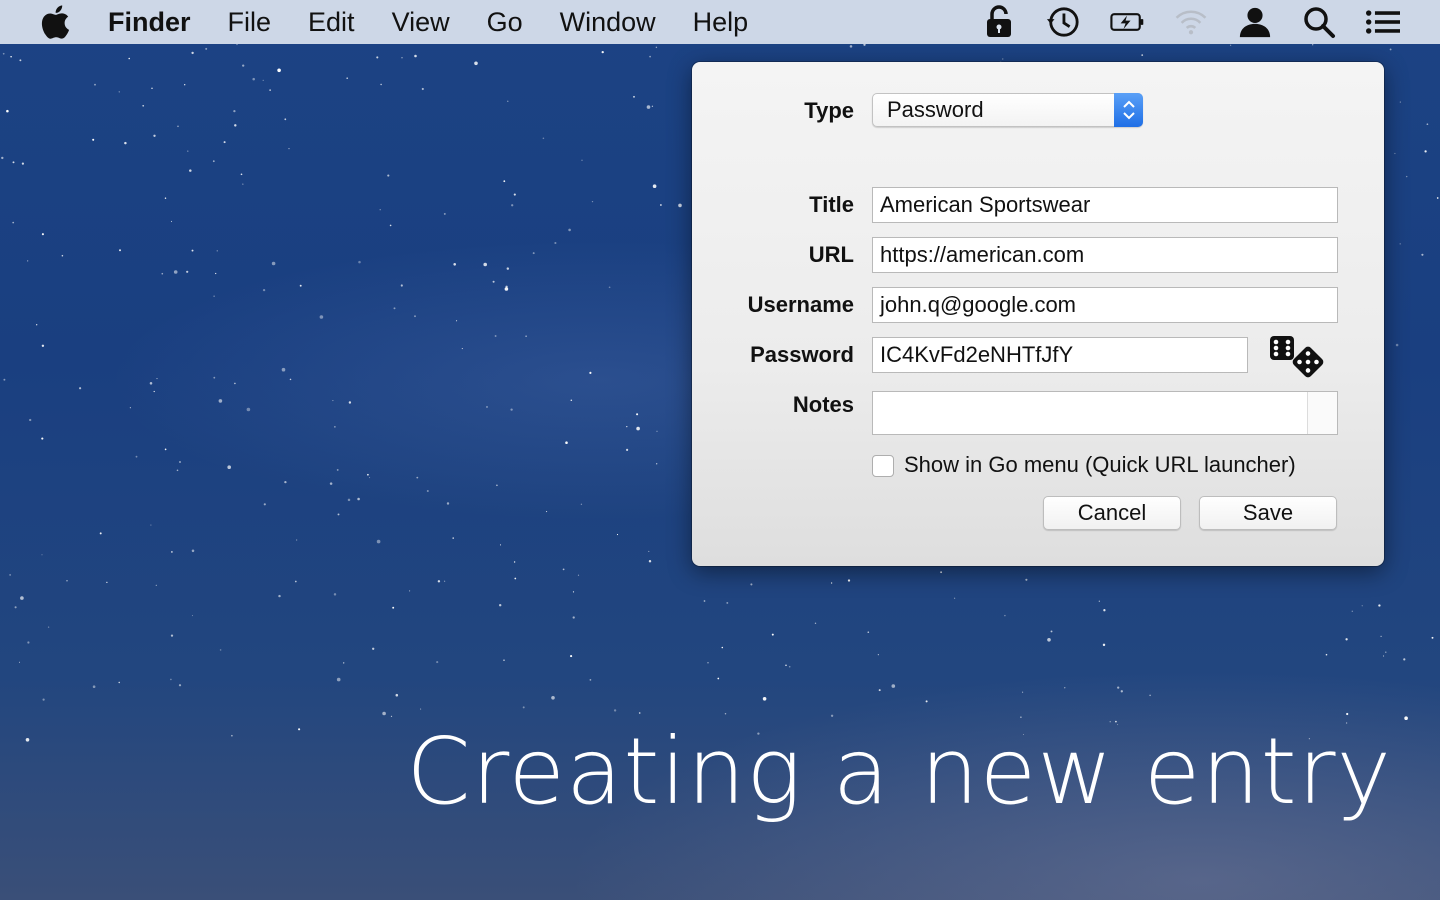 This screenshot has height=900, width=1440. What do you see at coordinates (149, 22) in the screenshot?
I see `menu-finder: Finder` at bounding box center [149, 22].